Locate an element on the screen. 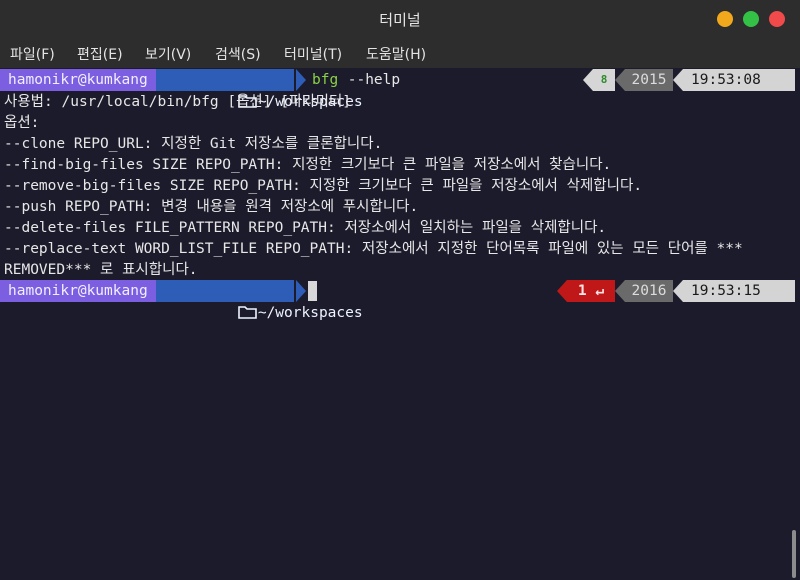  folder-icon is located at coordinates (247, 312).